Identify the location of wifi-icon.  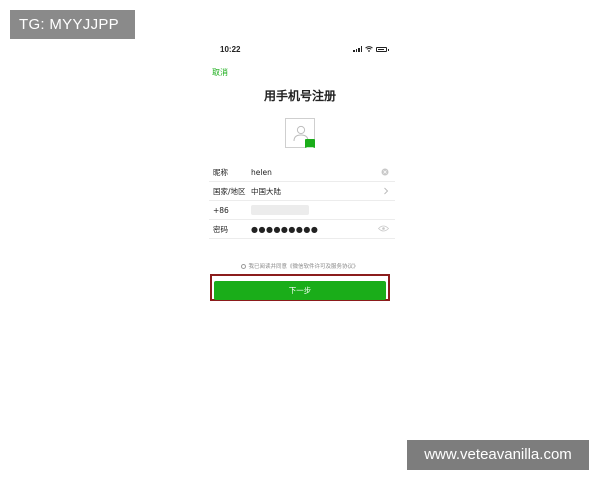
(369, 49).